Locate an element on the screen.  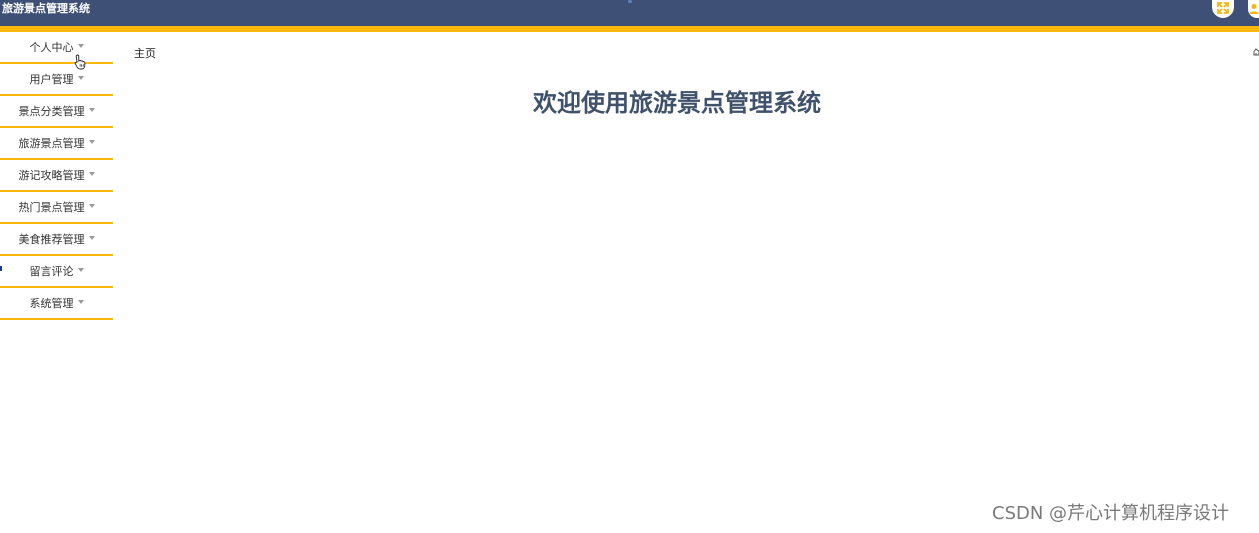
user-avatar-icon is located at coordinates (1254, 9).